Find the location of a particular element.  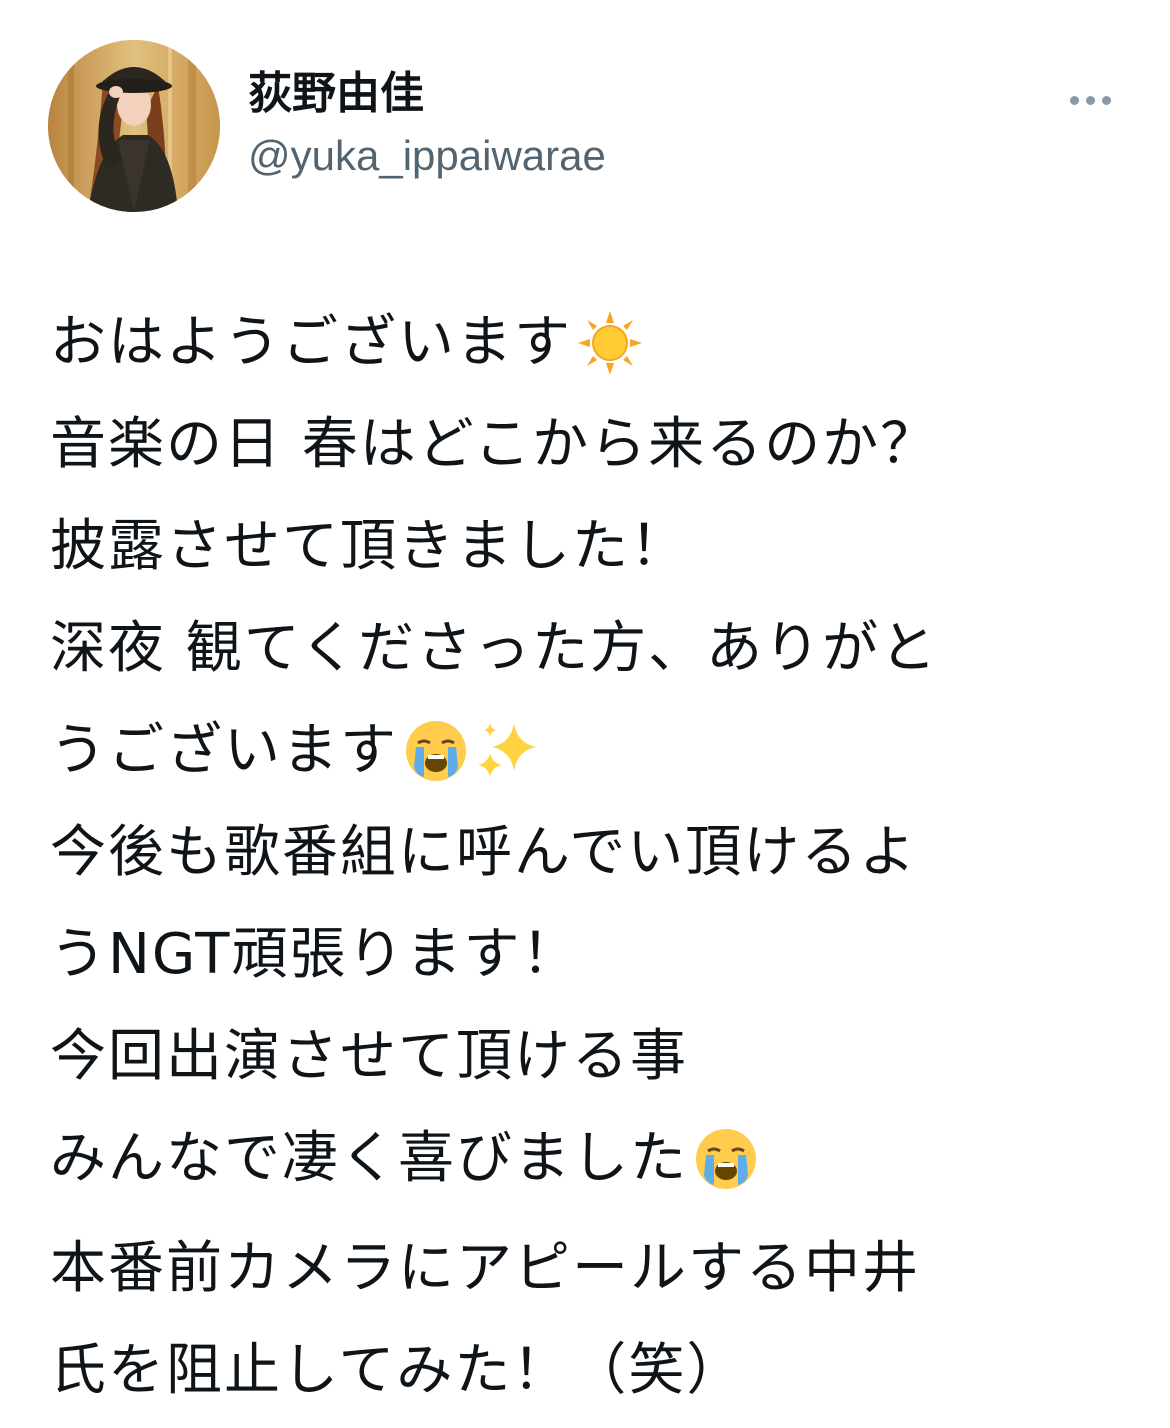

tweet-line: みんなで凄く喜びました is located at coordinates (590, 1159).